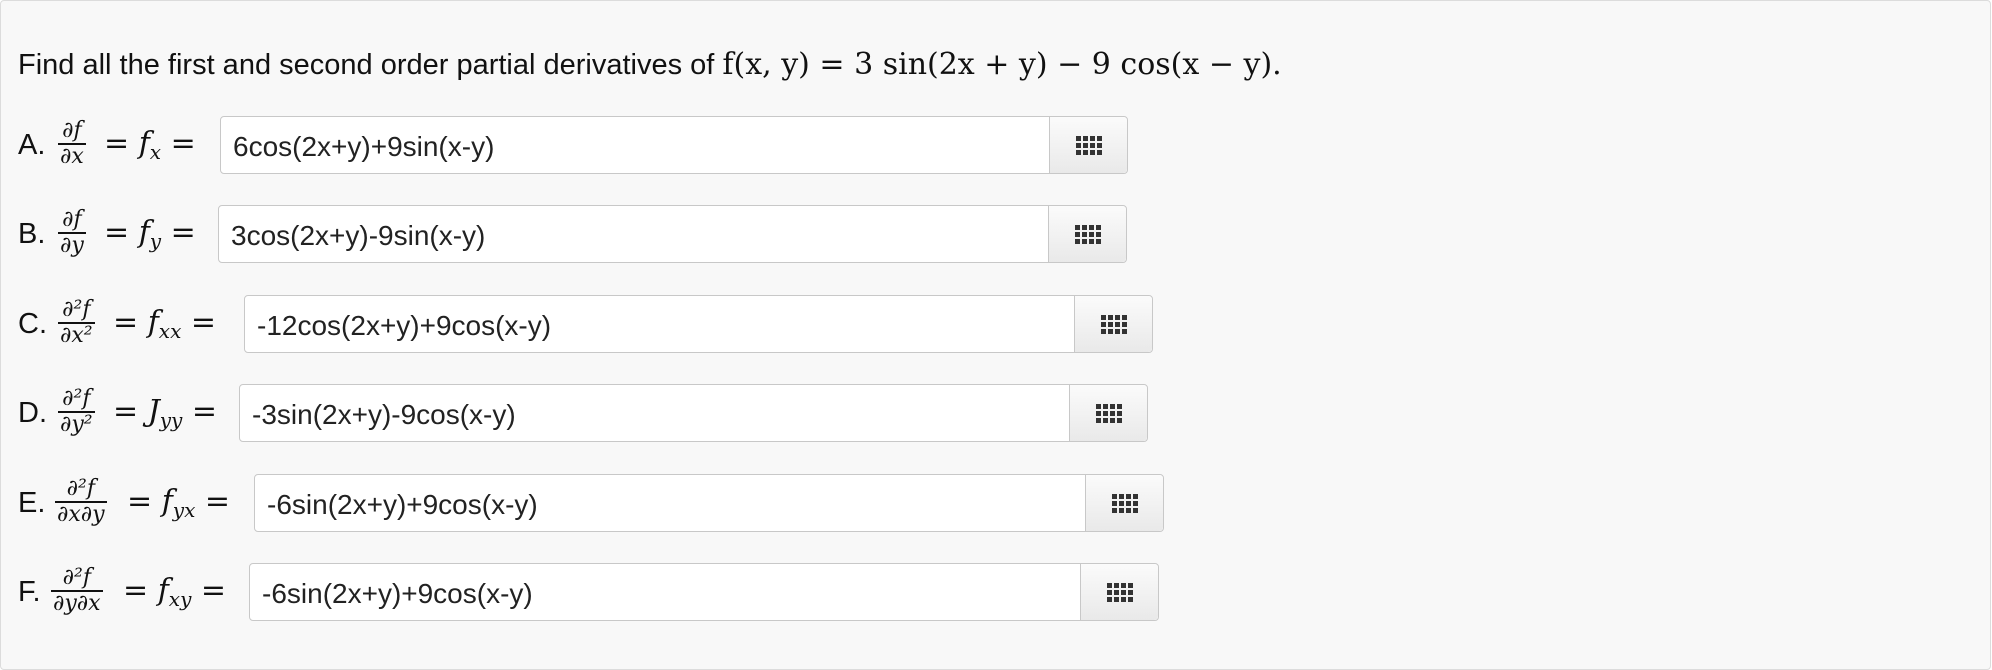 This screenshot has height=670, width=1992. Describe the element at coordinates (155, 152) in the screenshot. I see `subscript: x` at that location.